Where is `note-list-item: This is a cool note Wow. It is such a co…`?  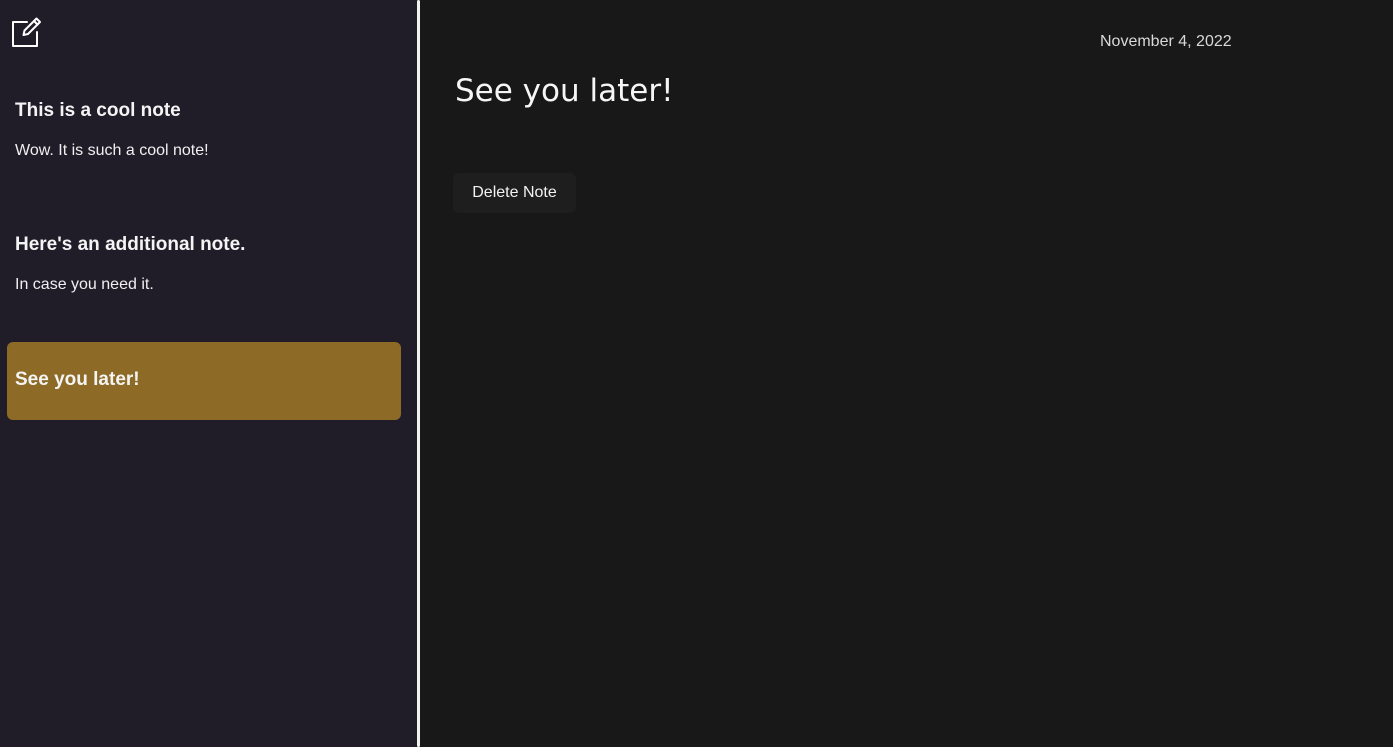 note-list-item: This is a cool note Wow. It is such a co… is located at coordinates (204, 143).